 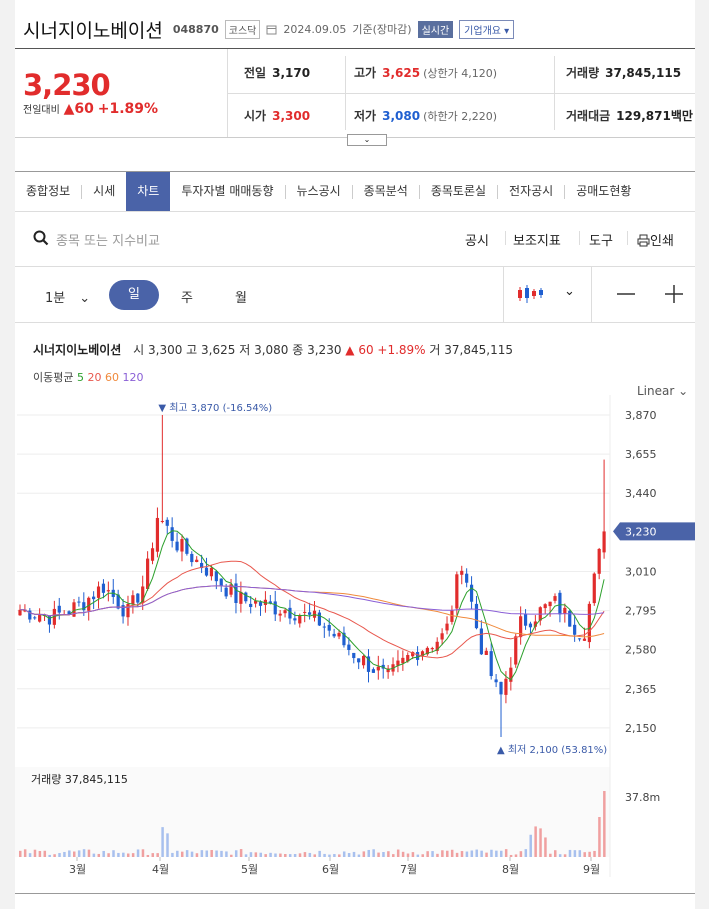 I want to click on tab-2: 차트, so click(x=148, y=191).